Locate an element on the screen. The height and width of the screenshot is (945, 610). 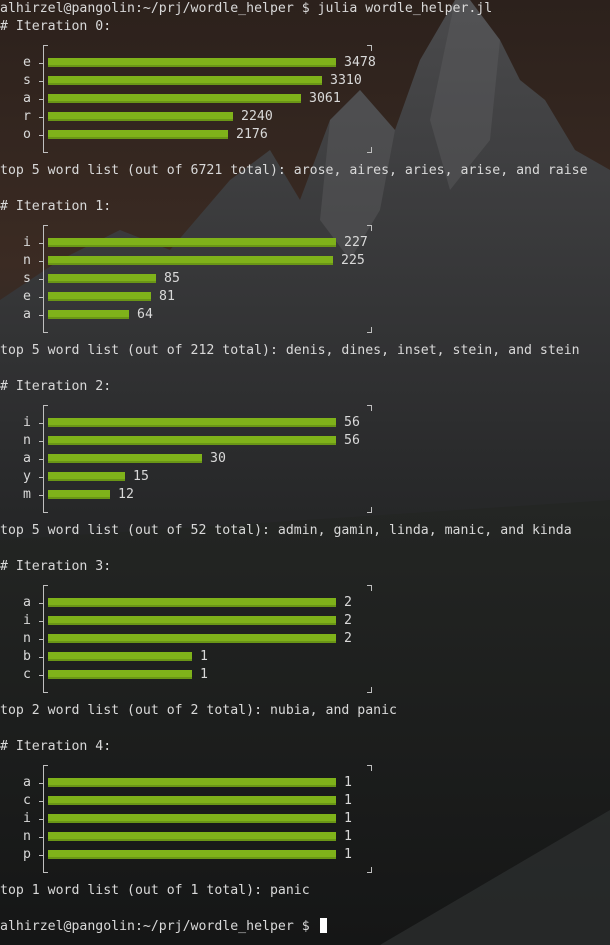
histogram-row: n 56 is located at coordinates (305, 441).